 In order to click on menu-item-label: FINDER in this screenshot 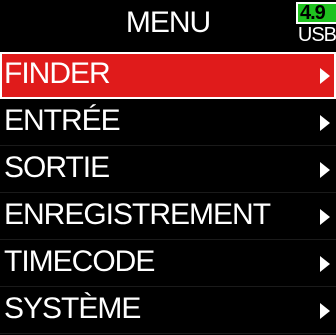, I will do `click(57, 73)`.